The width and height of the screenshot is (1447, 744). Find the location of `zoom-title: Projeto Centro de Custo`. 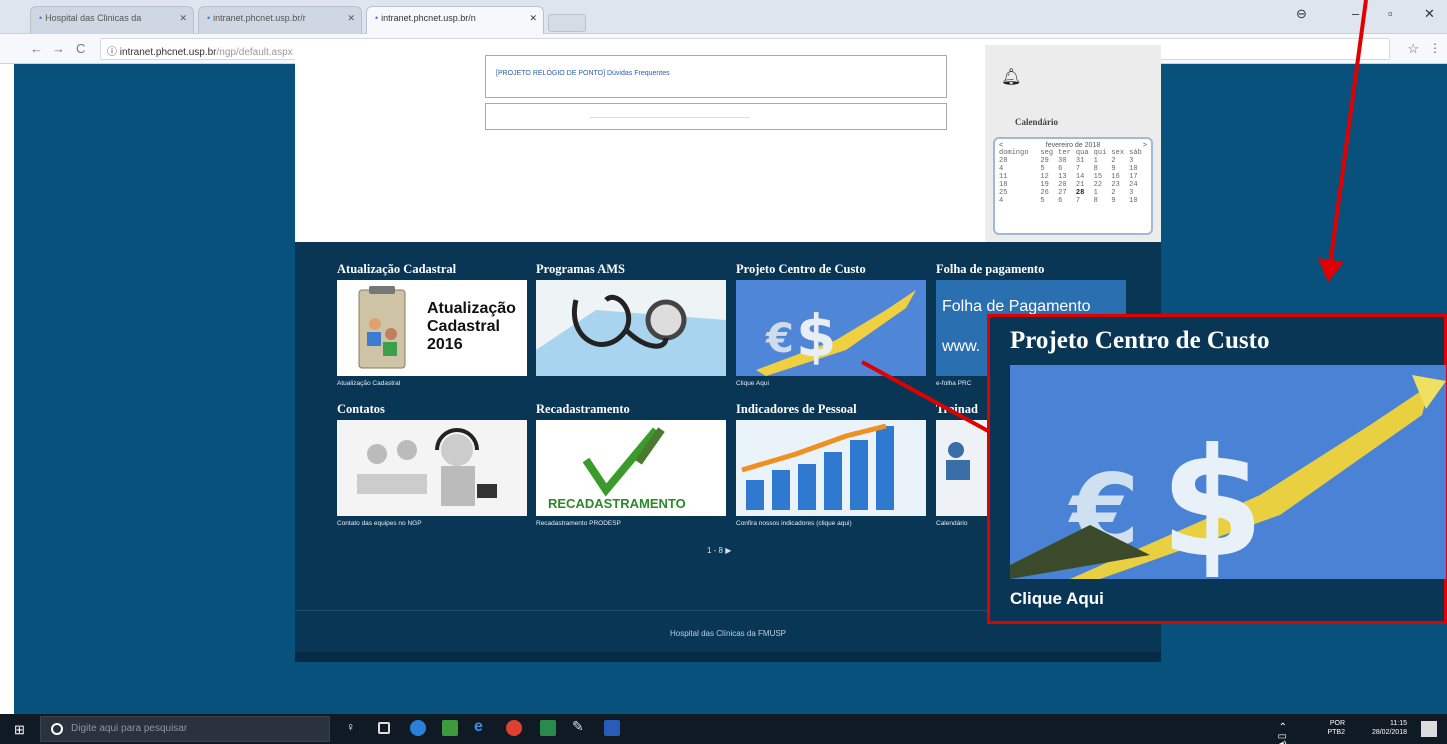

zoom-title: Projeto Centro de Custo is located at coordinates (1140, 340).